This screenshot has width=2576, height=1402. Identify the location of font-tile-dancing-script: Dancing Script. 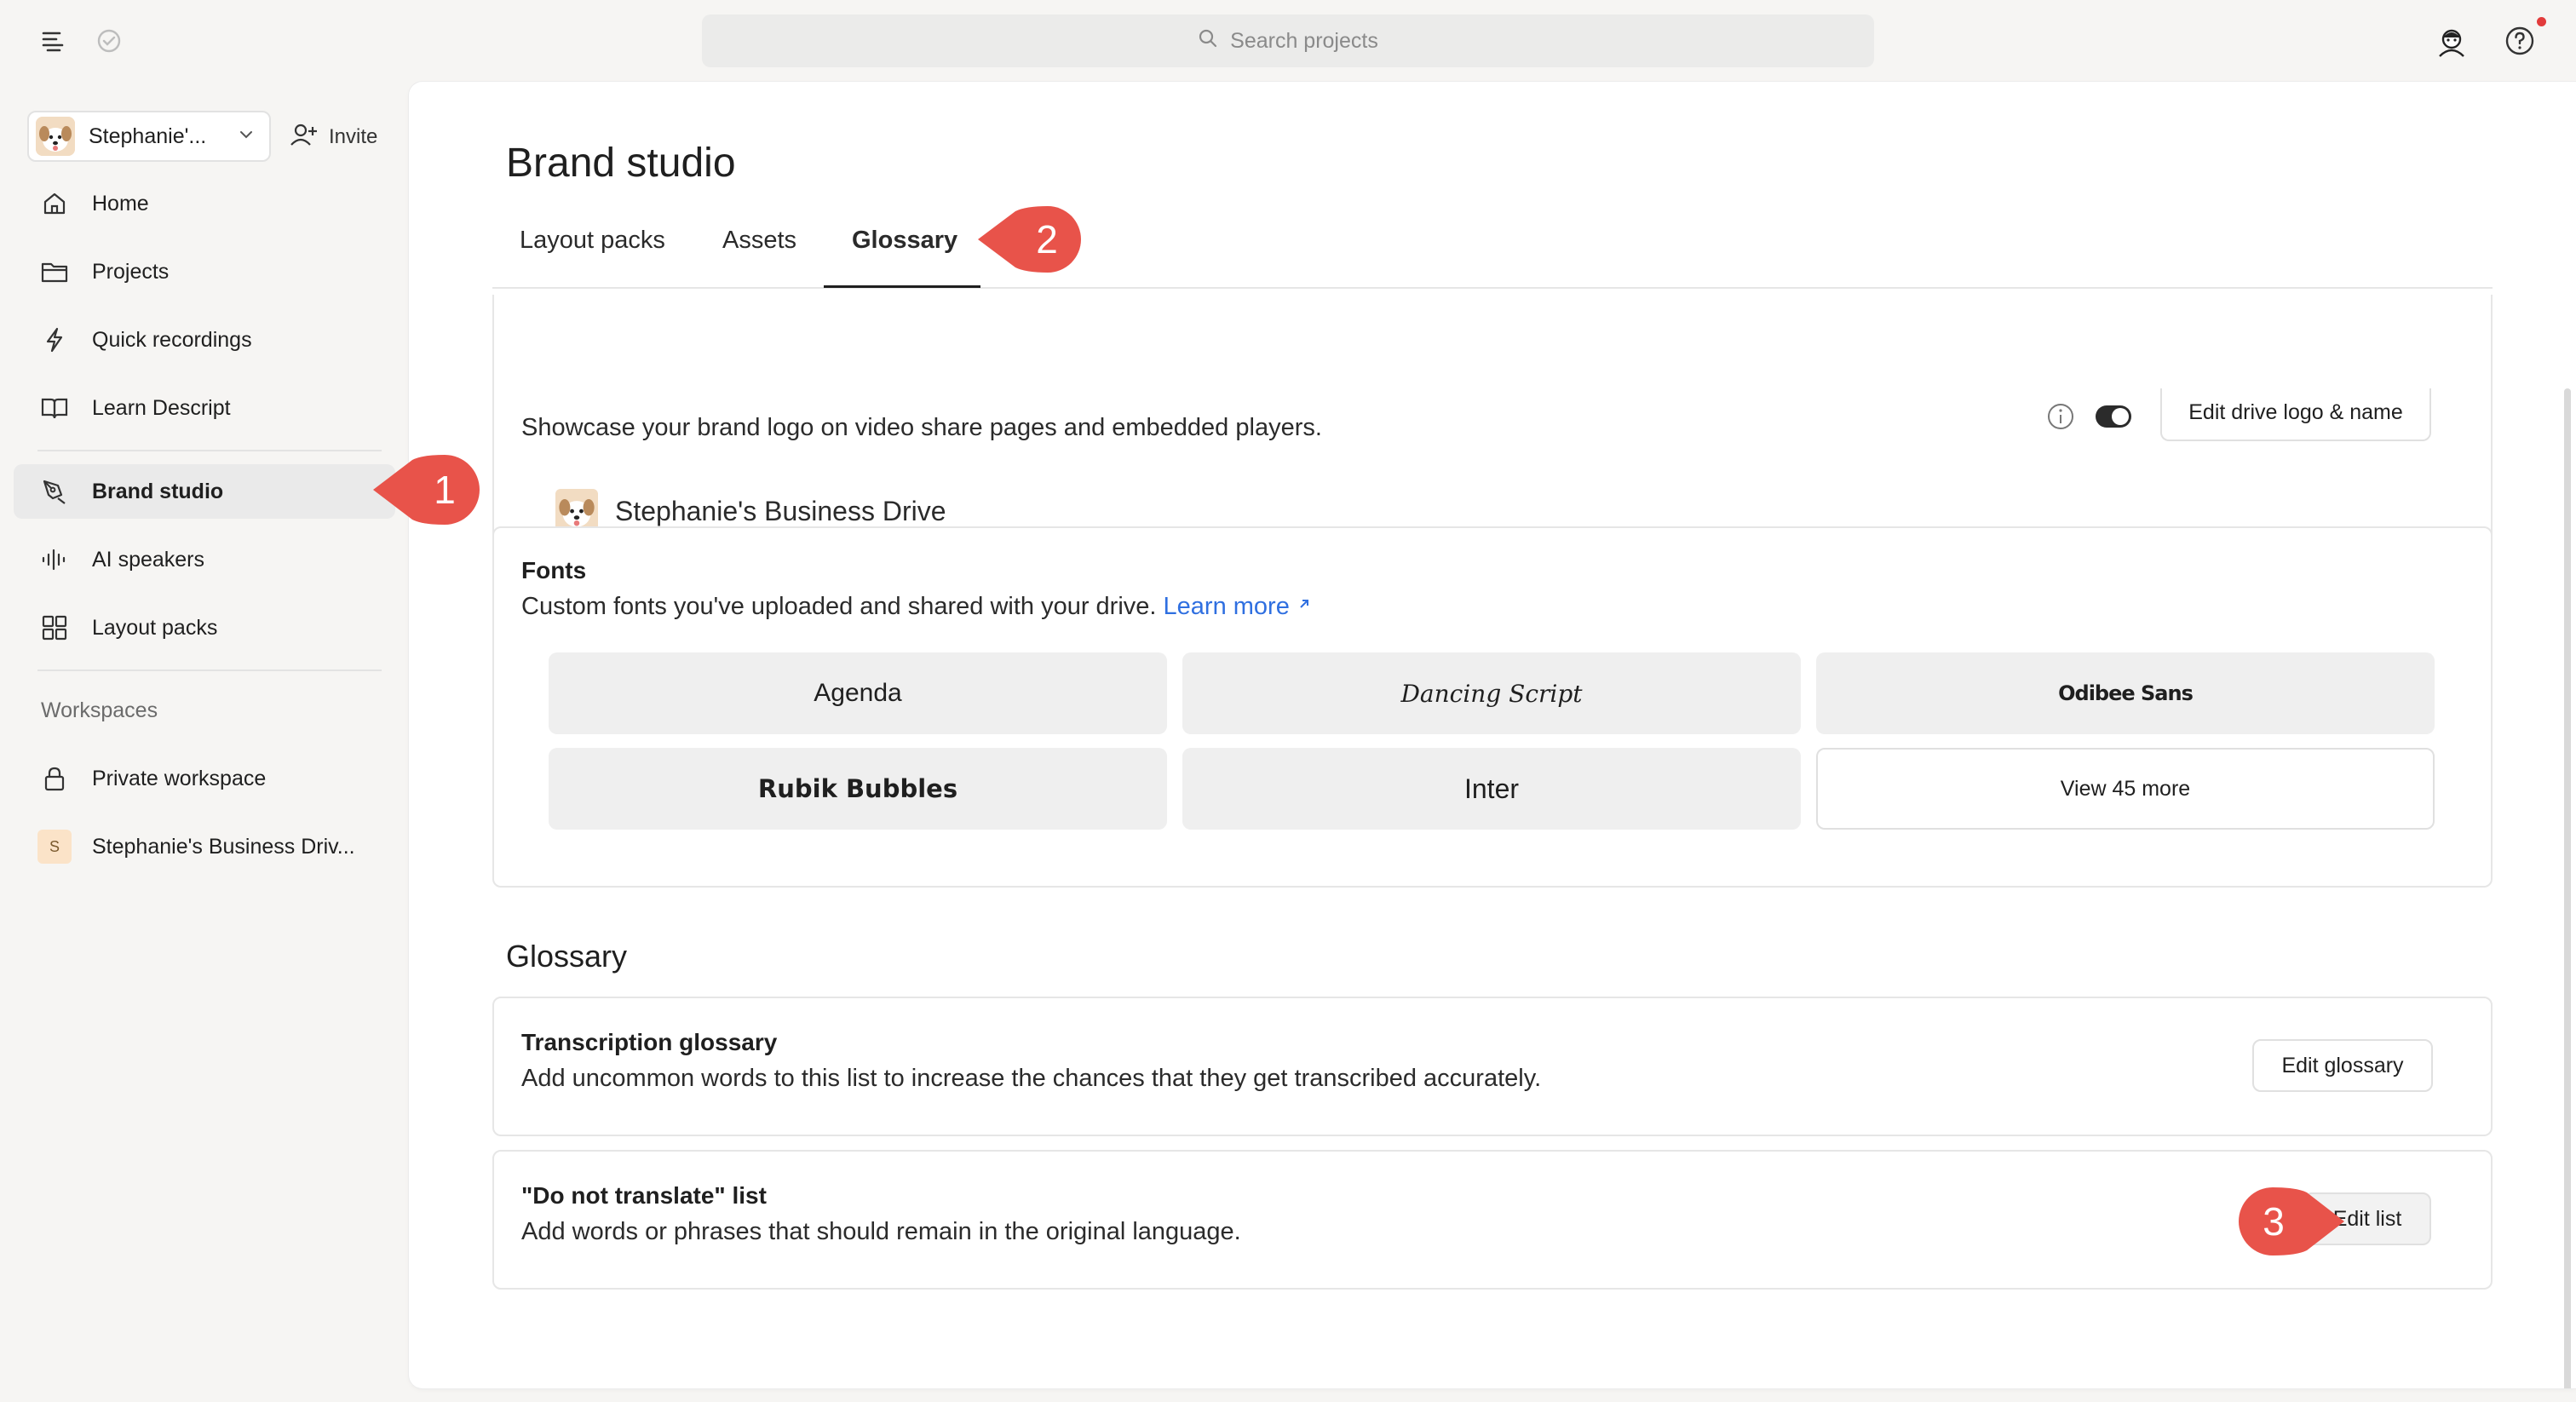
(1492, 693).